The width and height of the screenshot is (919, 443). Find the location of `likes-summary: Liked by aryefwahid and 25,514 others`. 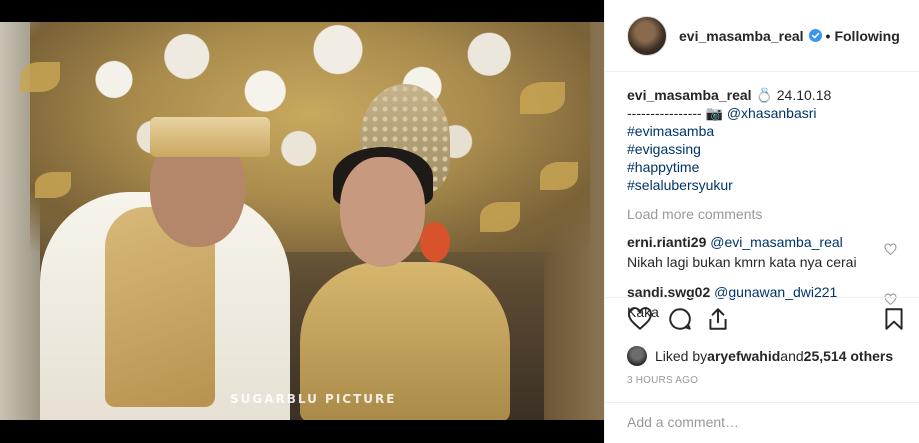

likes-summary: Liked by aryefwahid and 25,514 others is located at coordinates (760, 356).